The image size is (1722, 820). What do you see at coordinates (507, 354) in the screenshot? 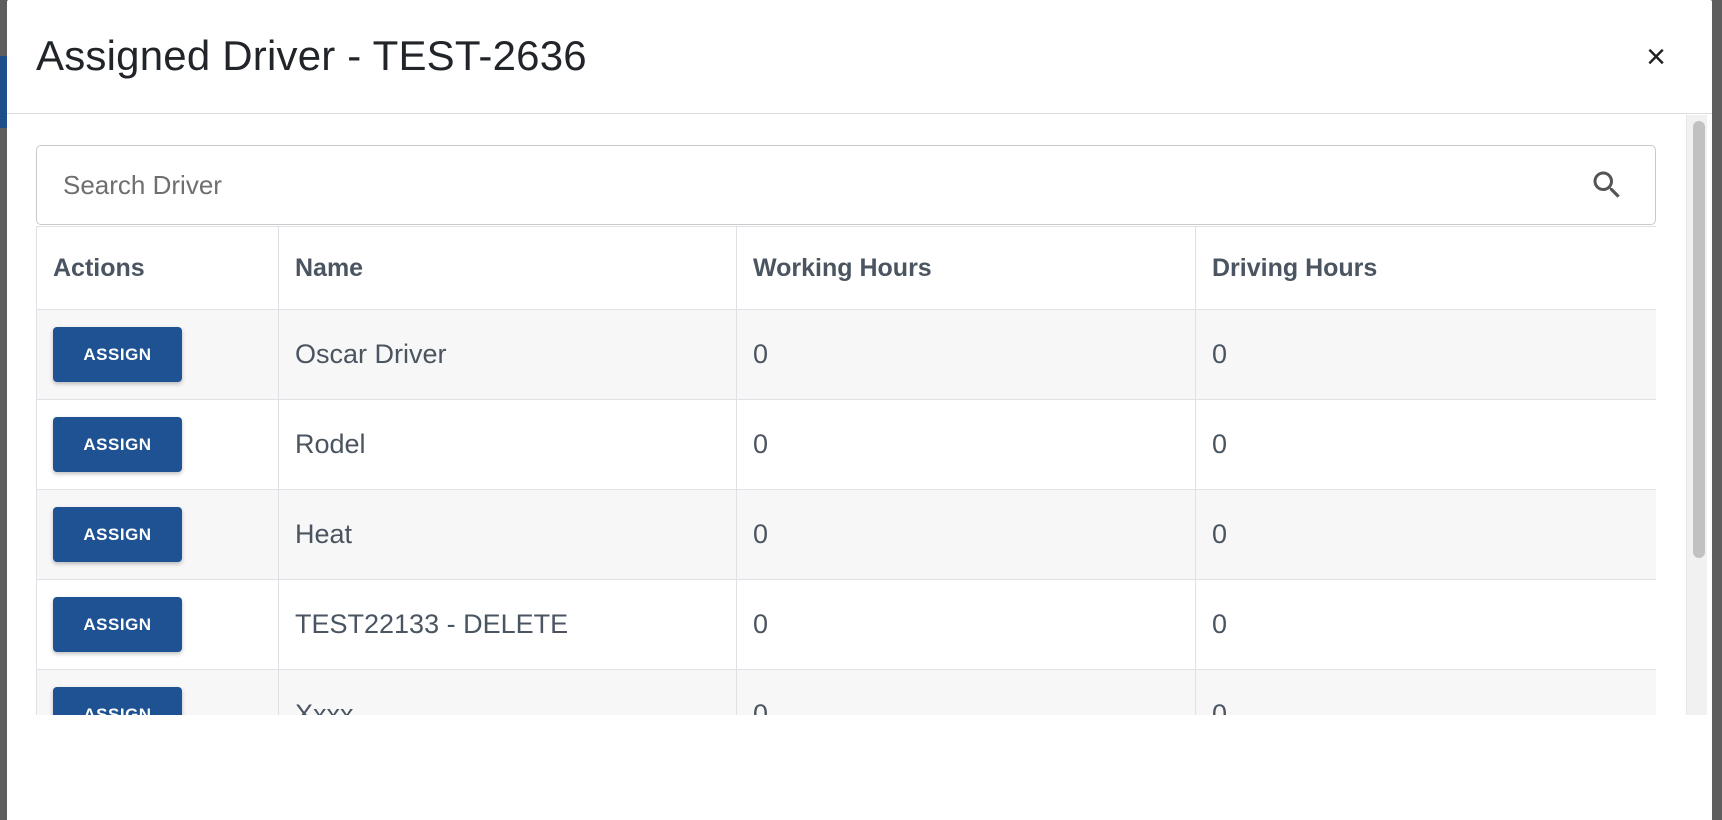
I see `driver-name-cell: Oscar Driver` at bounding box center [507, 354].